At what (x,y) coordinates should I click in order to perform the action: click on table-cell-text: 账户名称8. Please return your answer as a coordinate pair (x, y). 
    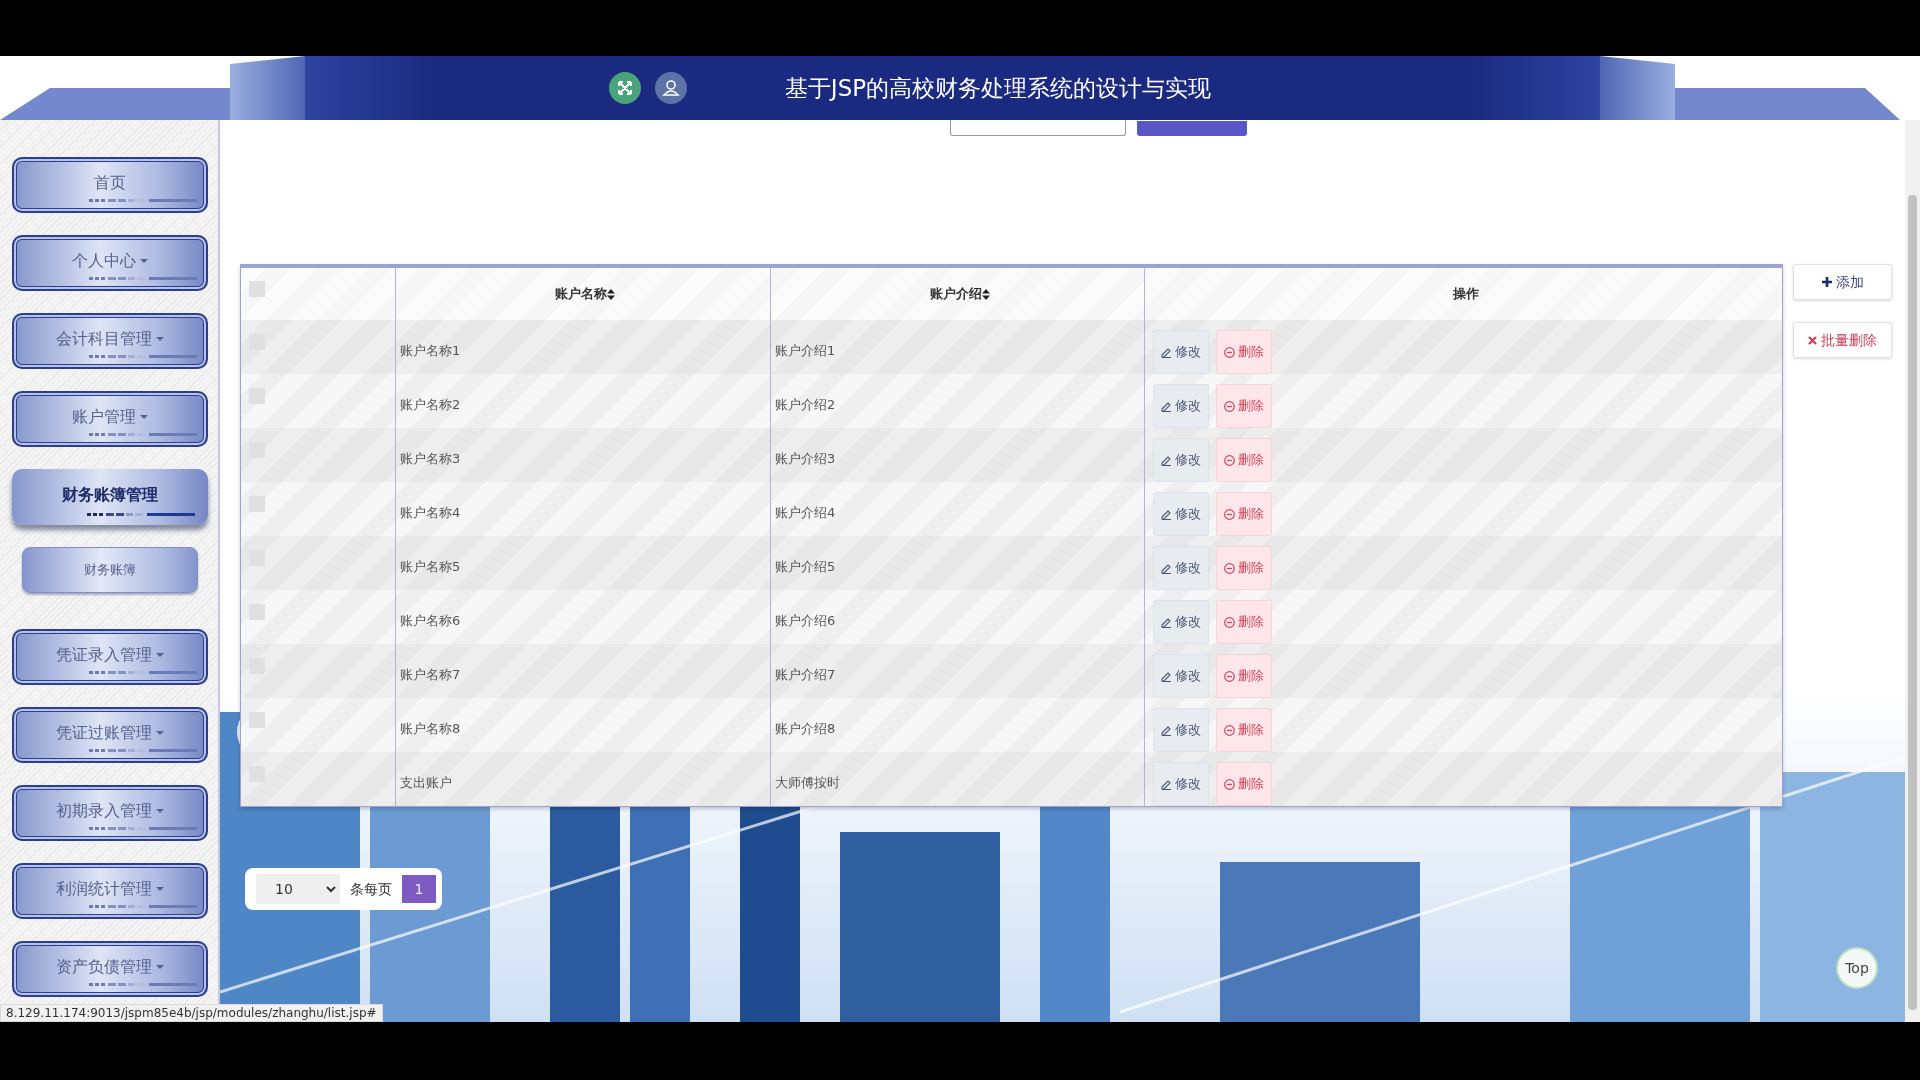
    Looking at the image, I should click on (430, 729).